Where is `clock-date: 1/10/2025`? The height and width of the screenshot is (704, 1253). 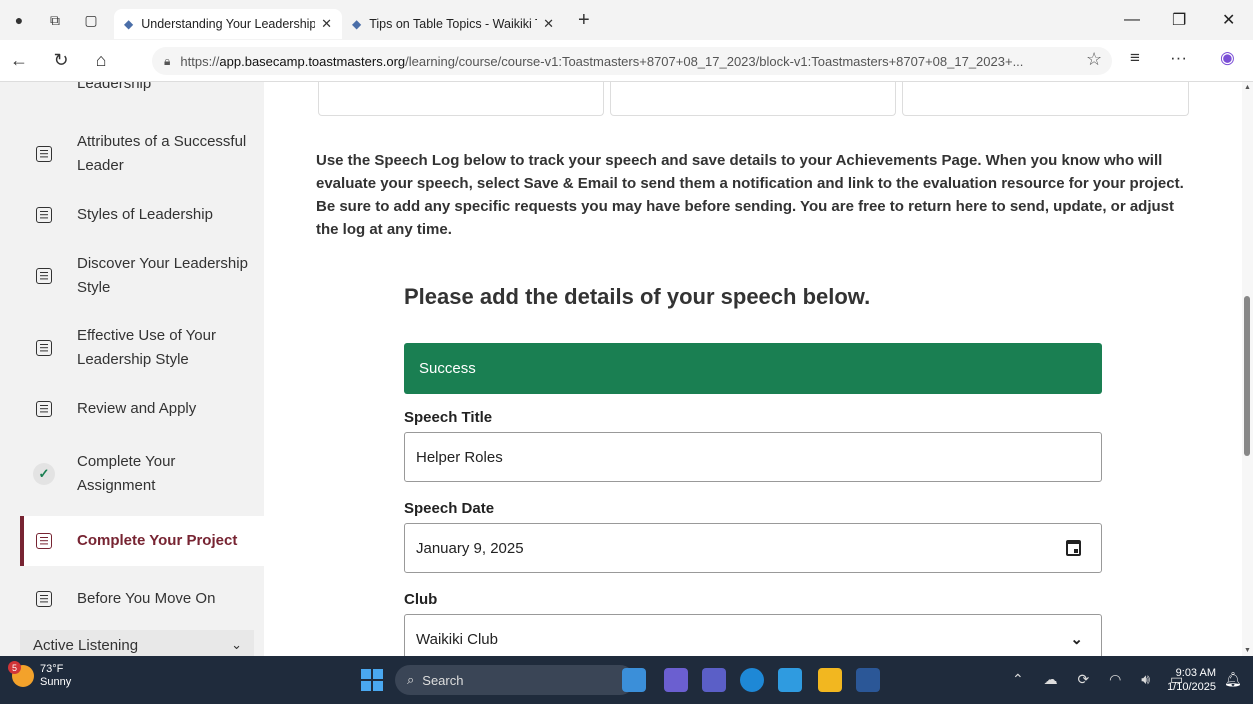 clock-date: 1/10/2025 is located at coordinates (1191, 687).